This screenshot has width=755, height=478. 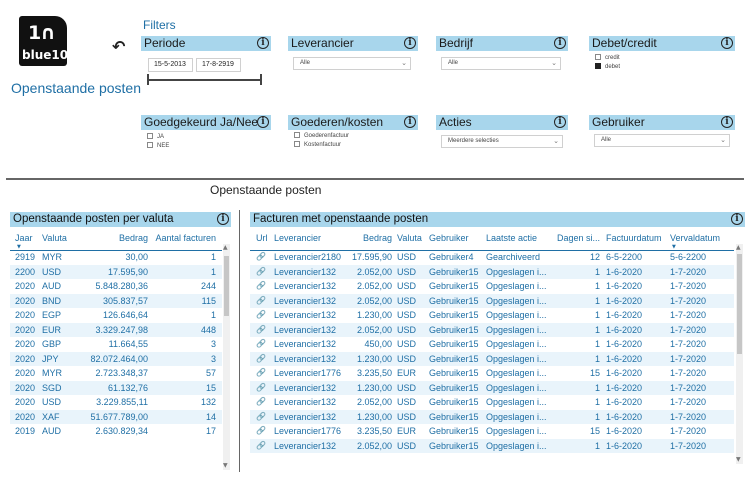 What do you see at coordinates (116, 329) in the screenshot?
I see `table-row: 2020 EUR 3.329.247,98 448` at bounding box center [116, 329].